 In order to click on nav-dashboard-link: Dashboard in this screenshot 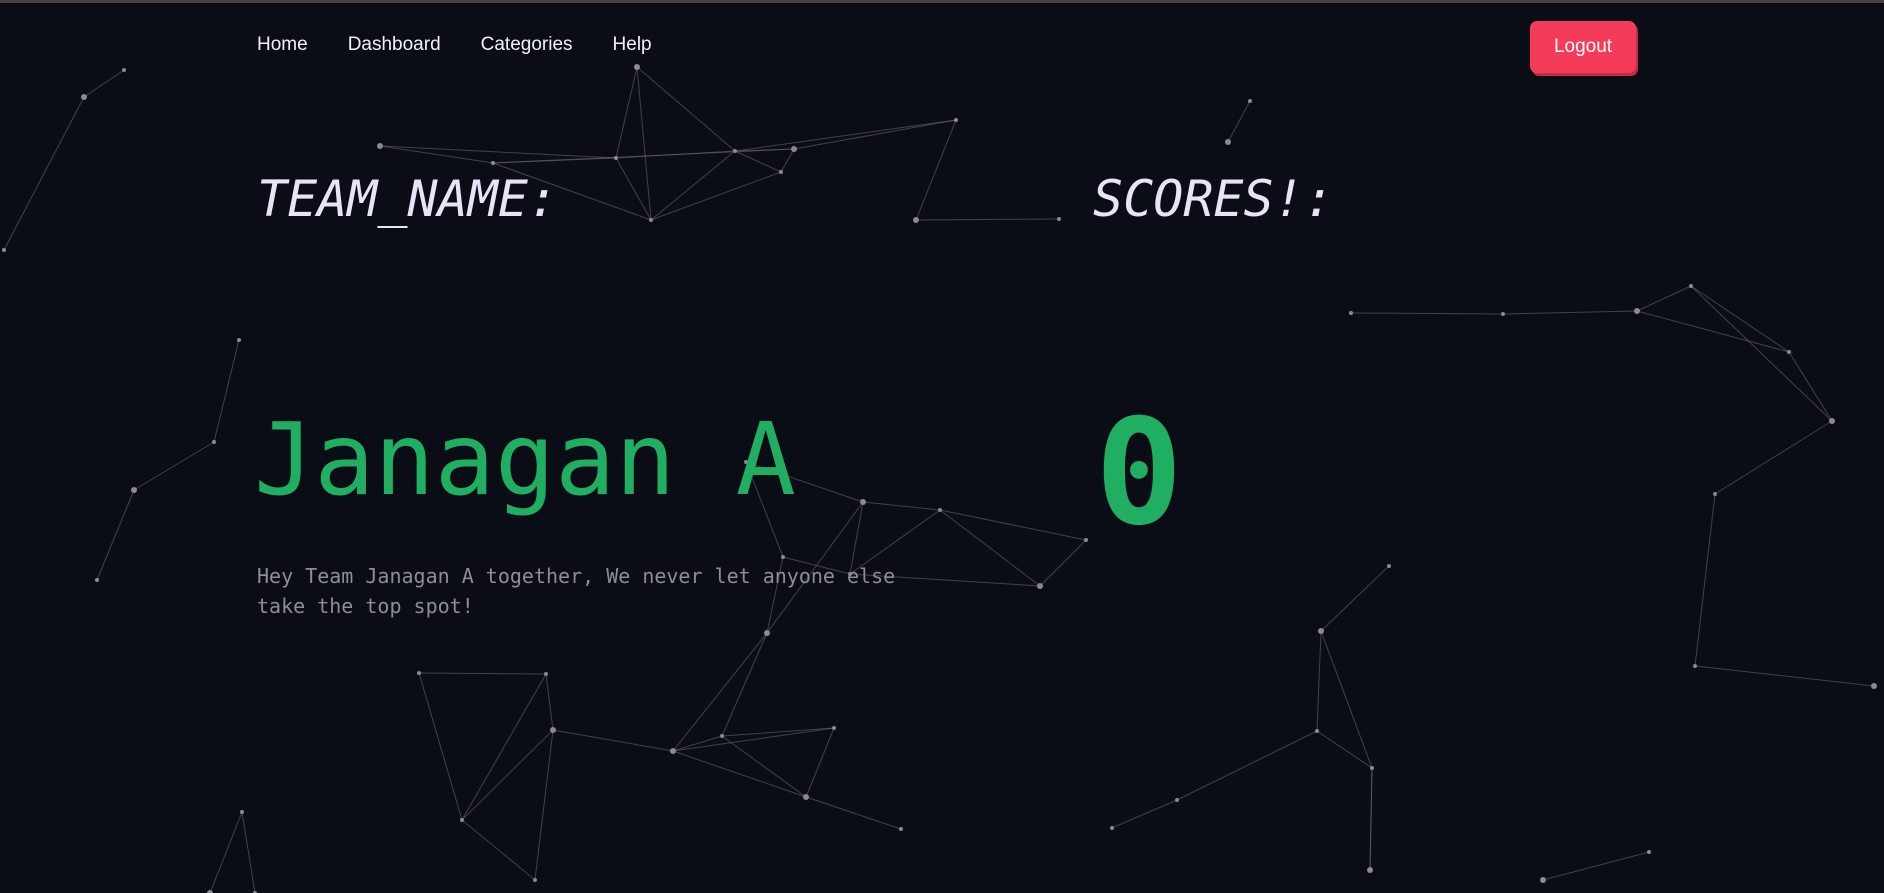, I will do `click(394, 45)`.